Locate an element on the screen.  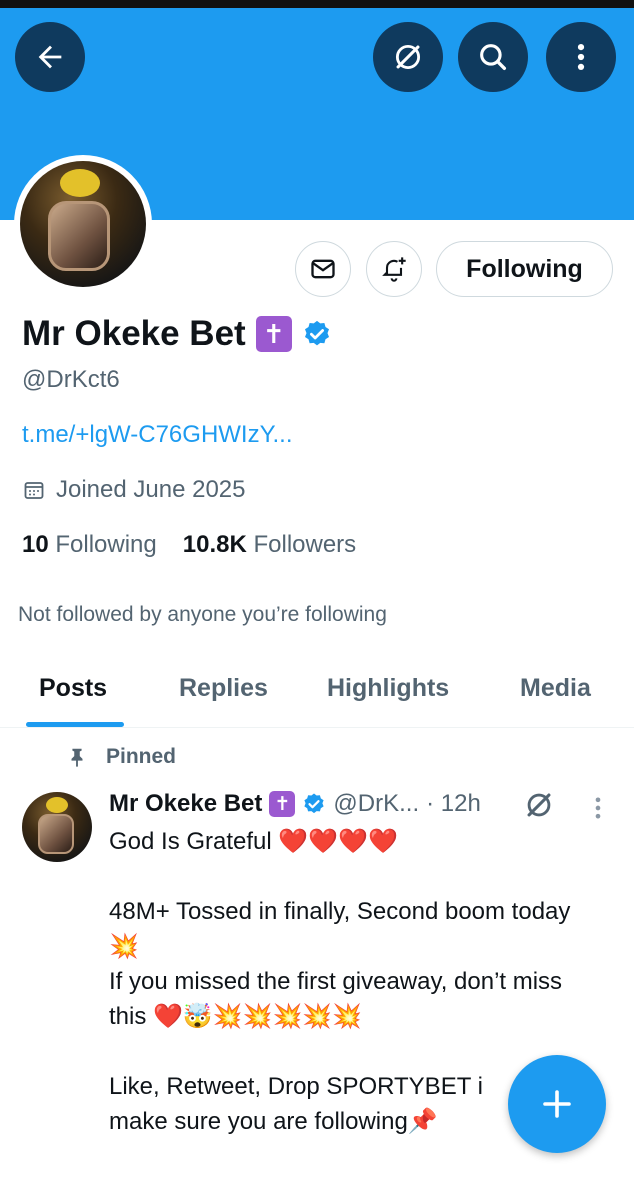
status-bar-strip is located at coordinates (317, 4).